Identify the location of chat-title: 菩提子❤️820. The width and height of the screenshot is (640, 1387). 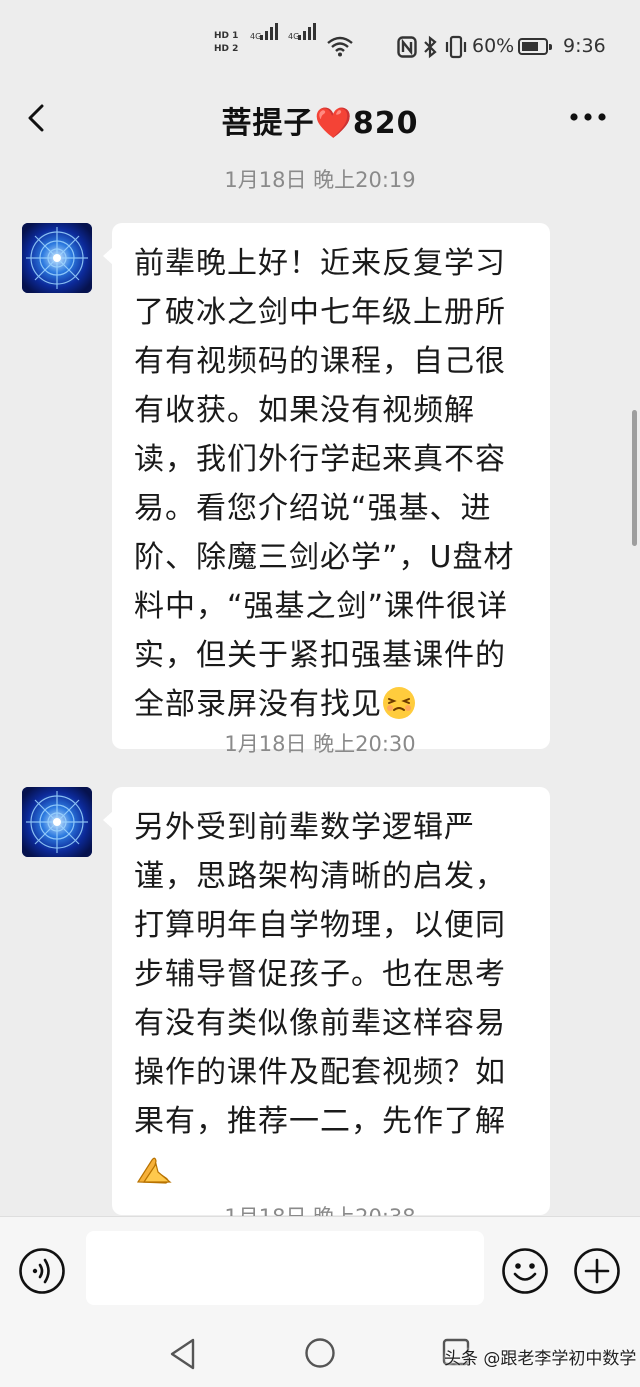
(320, 123).